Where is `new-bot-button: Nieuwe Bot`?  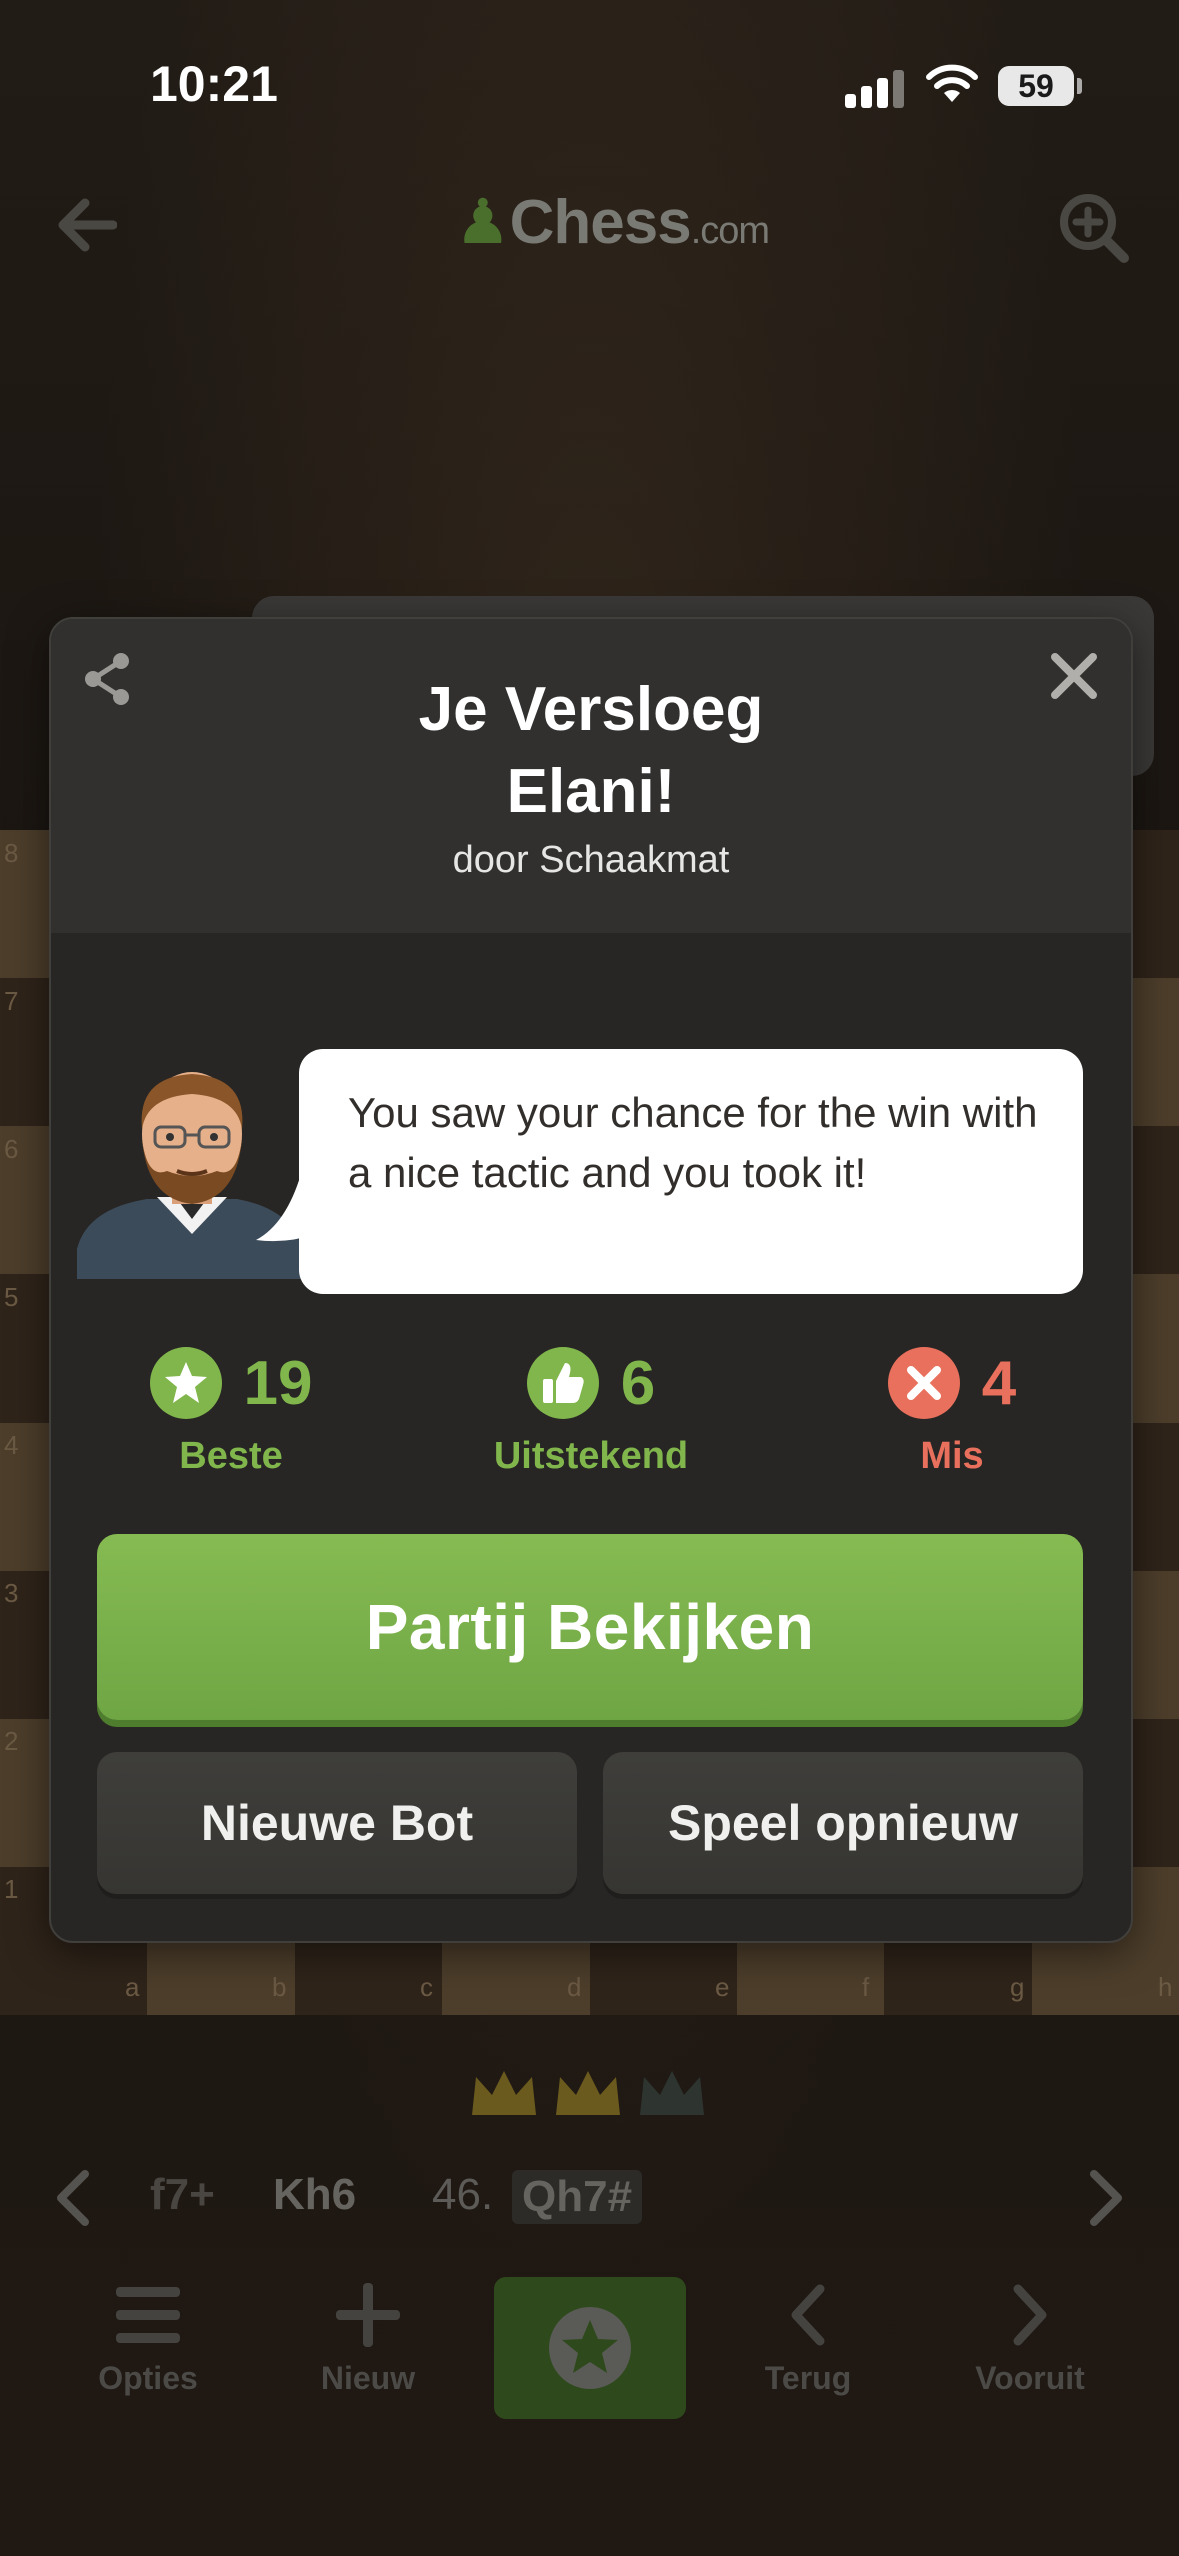
new-bot-button: Nieuwe Bot is located at coordinates (337, 1823).